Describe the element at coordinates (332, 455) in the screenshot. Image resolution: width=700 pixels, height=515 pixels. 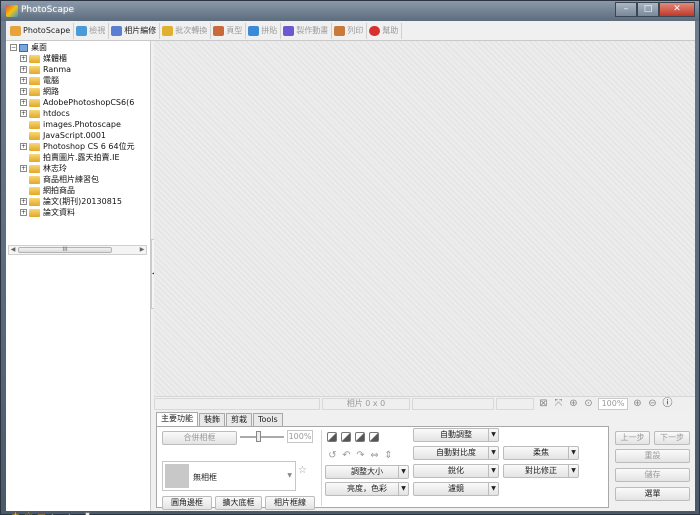
I see `rotate-left-icon: ↺` at that location.